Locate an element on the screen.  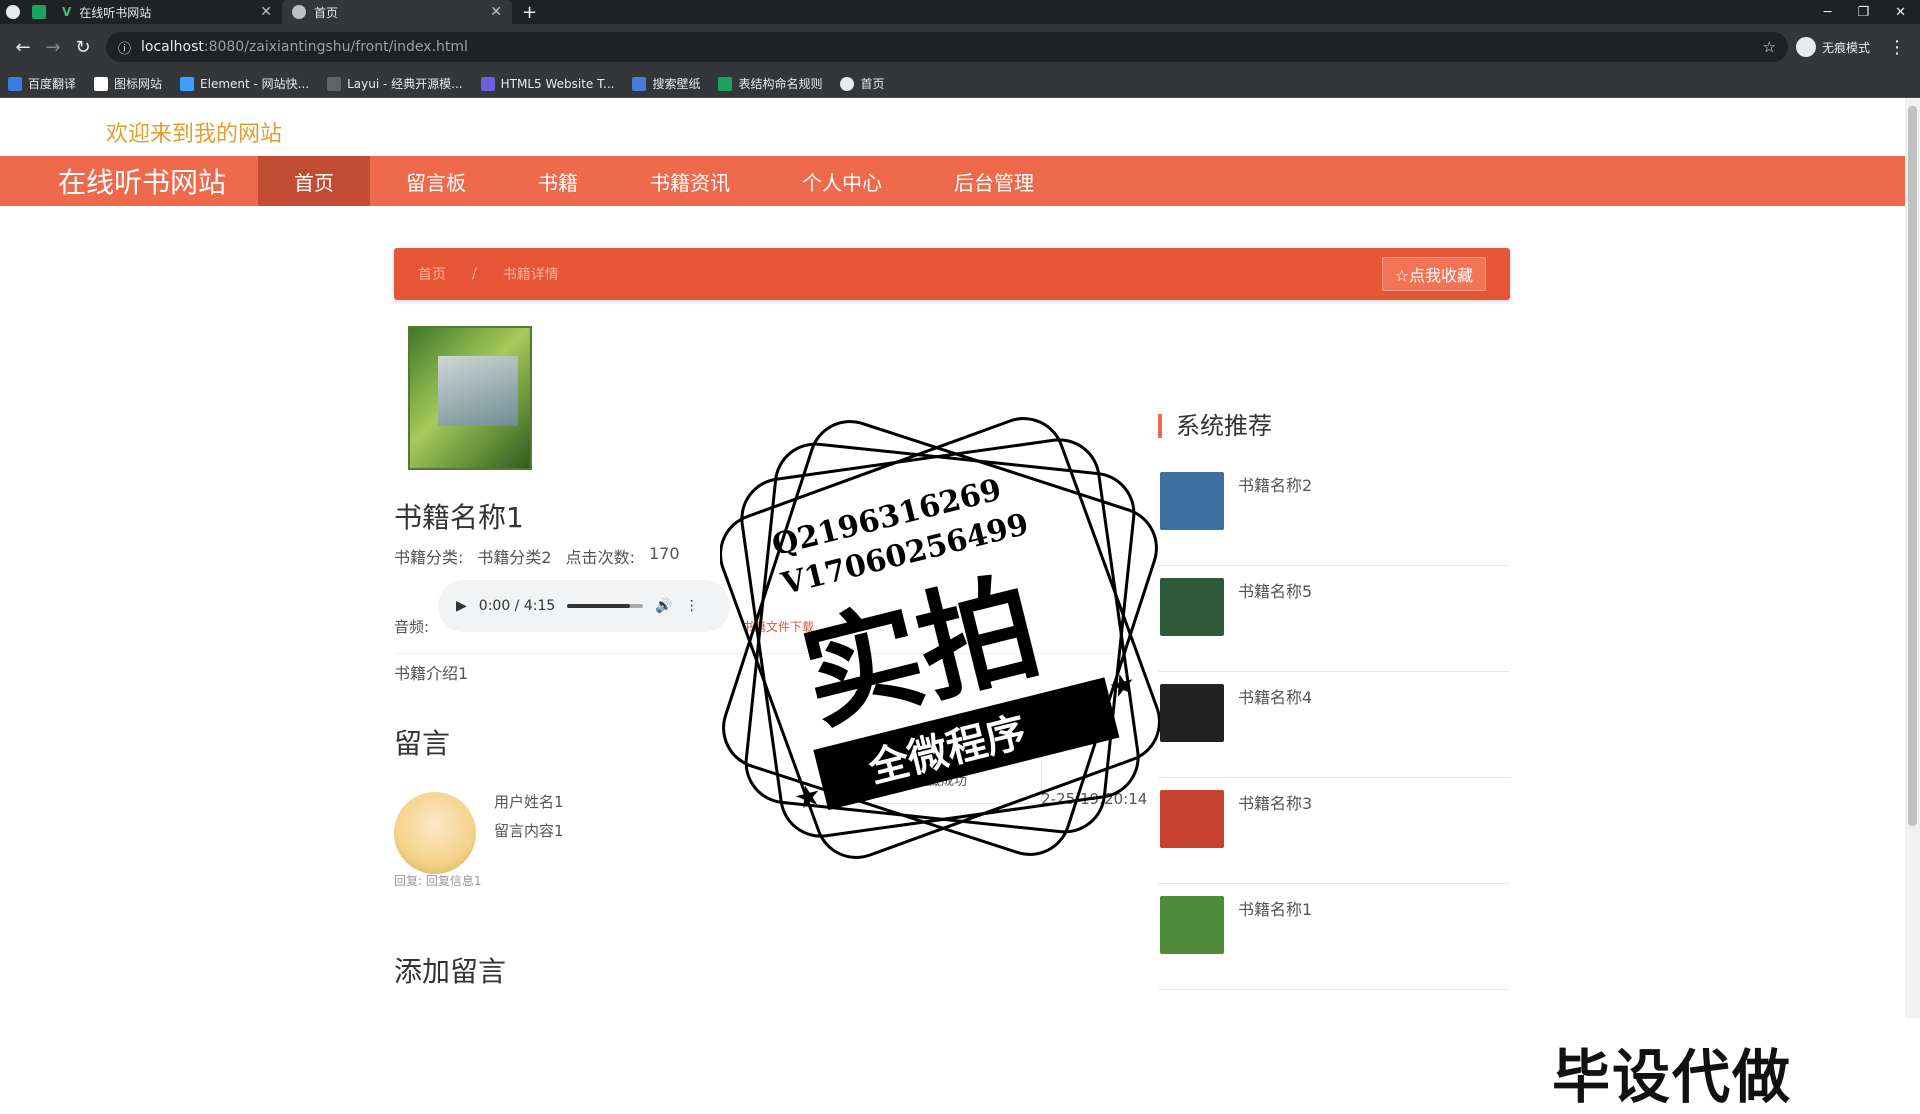
close-window-icon: ✕ is located at coordinates (1900, 12).